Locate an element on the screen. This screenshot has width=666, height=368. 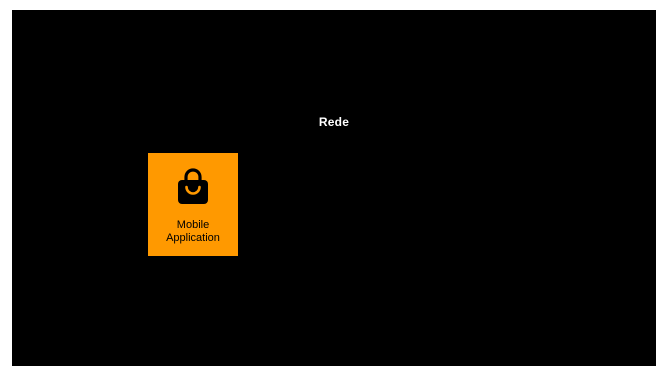
app-tile-label-line2: Application is located at coordinates (193, 238).